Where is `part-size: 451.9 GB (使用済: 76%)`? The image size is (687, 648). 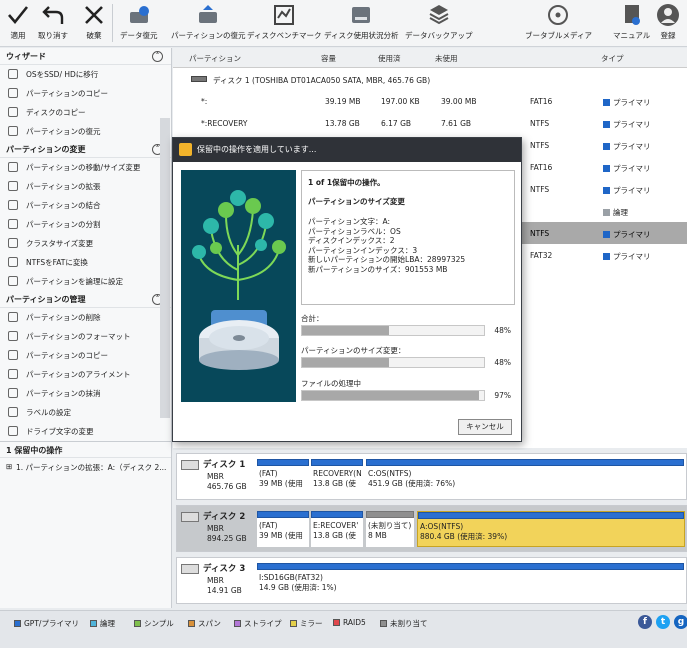 part-size: 451.9 GB (使用済: 76%) is located at coordinates (412, 483).